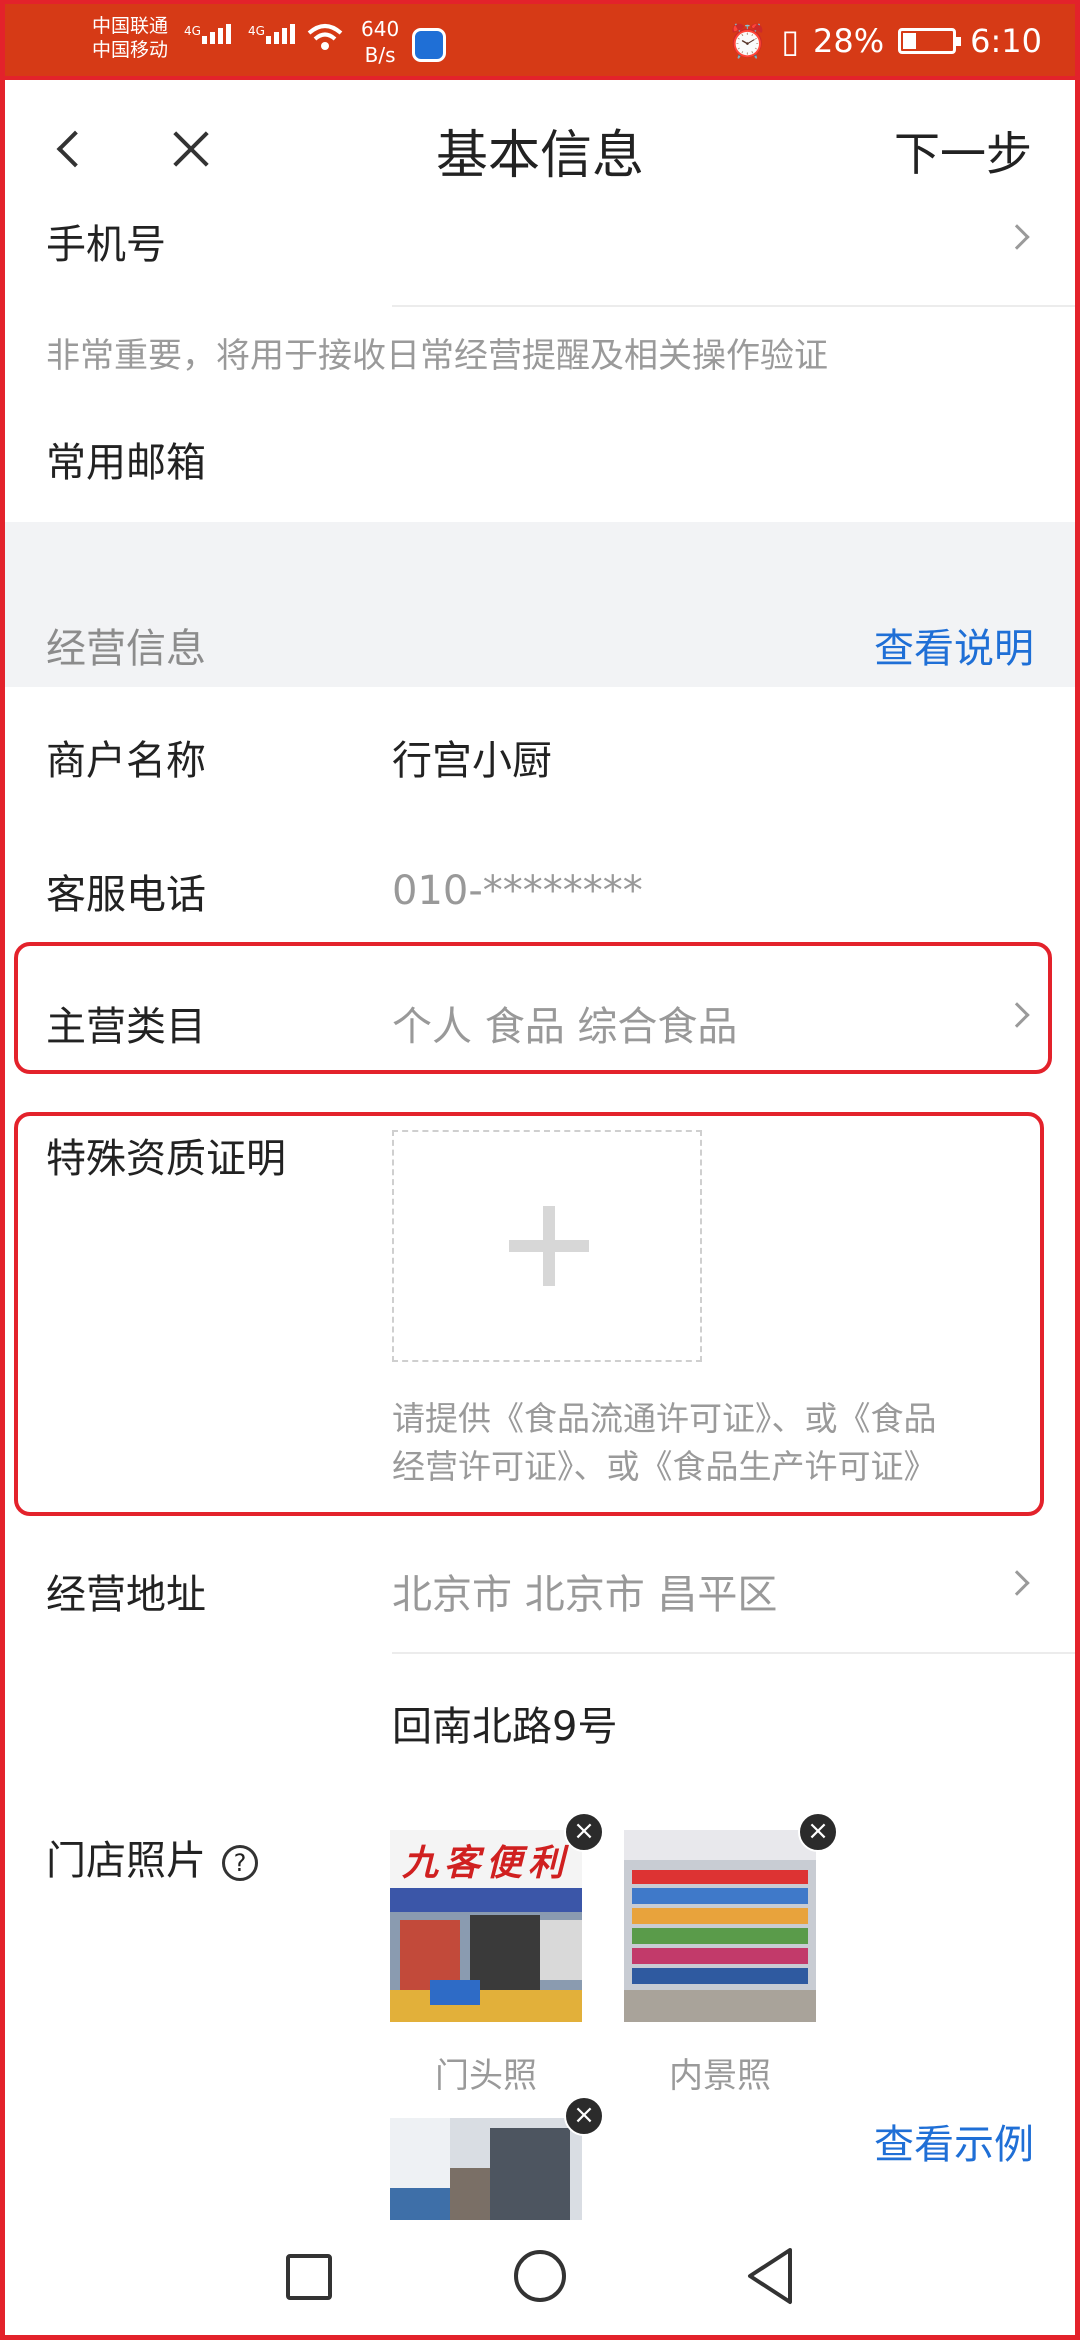 Image resolution: width=1080 pixels, height=2340 pixels. Describe the element at coordinates (106, 245) in the screenshot. I see `phone-label: 手机号` at that location.